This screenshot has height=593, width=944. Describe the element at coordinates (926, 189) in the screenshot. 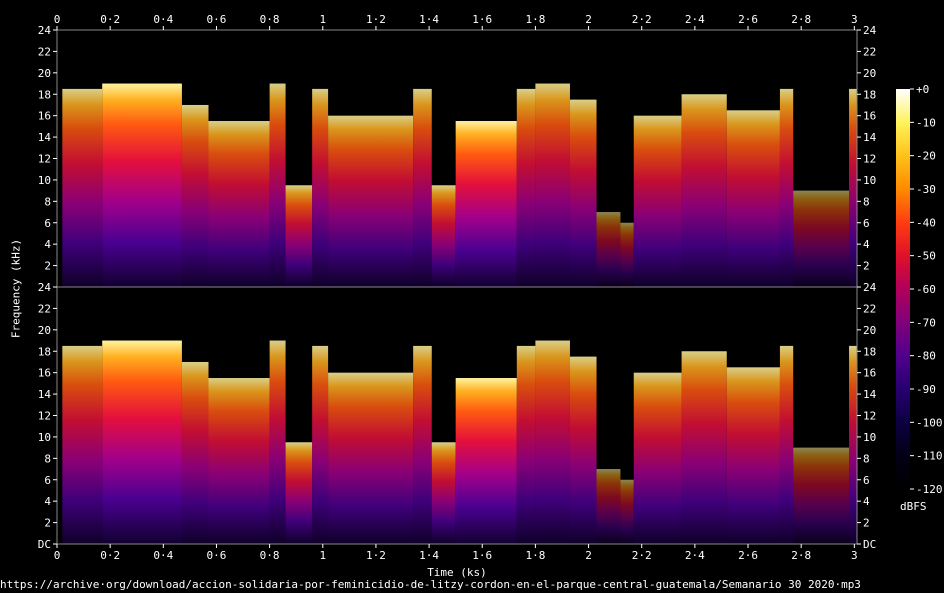

I see `colorbar-tick-label: -30` at that location.